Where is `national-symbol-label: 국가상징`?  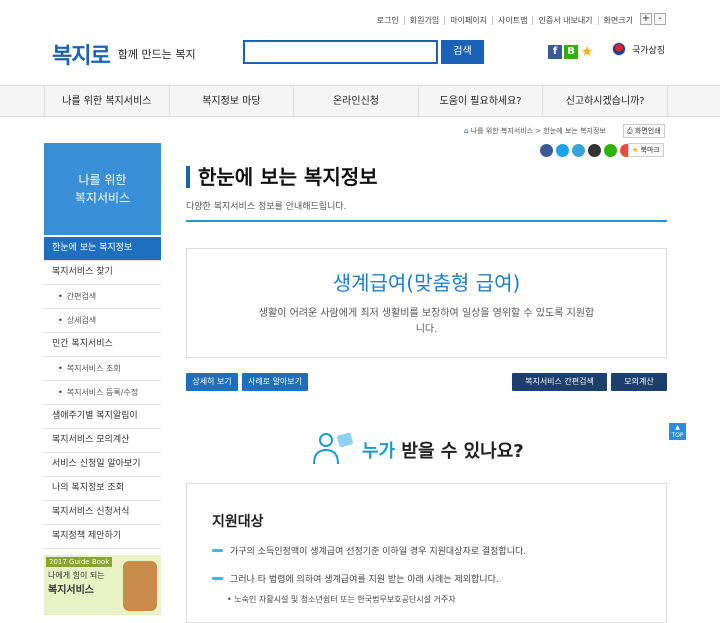 national-symbol-label: 국가상징 is located at coordinates (649, 50).